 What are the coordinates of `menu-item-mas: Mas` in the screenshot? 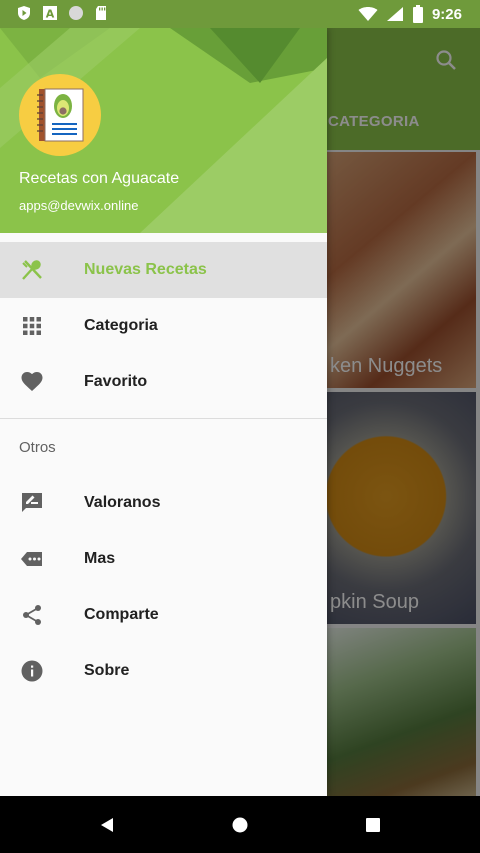 It's located at (163, 559).